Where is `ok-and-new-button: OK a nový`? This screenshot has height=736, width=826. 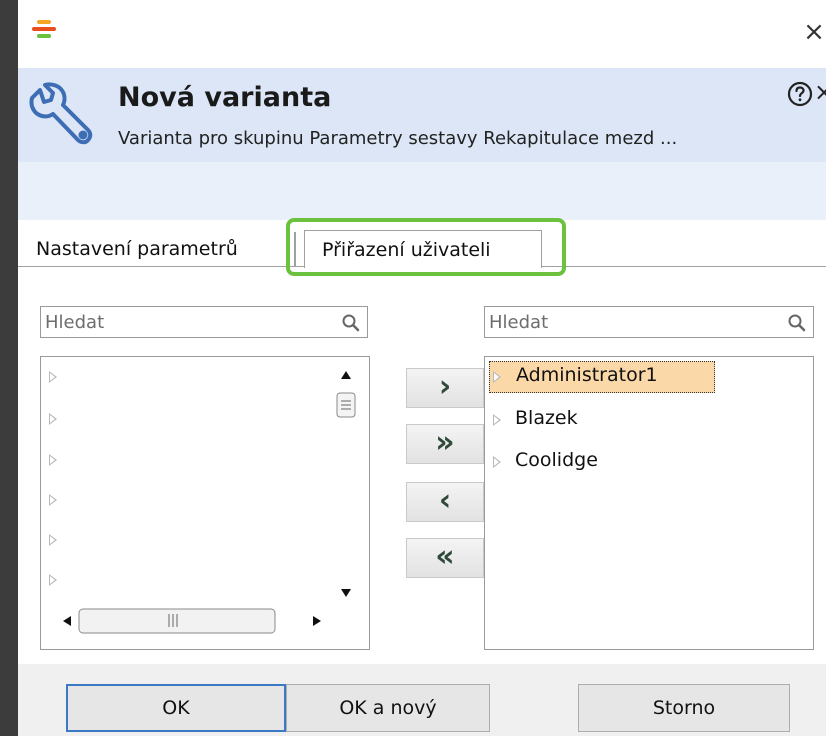
ok-and-new-button: OK a nový is located at coordinates (388, 708).